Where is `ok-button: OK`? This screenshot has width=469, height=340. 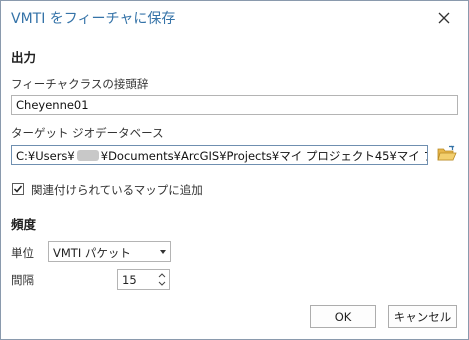
ok-button: OK is located at coordinates (343, 316).